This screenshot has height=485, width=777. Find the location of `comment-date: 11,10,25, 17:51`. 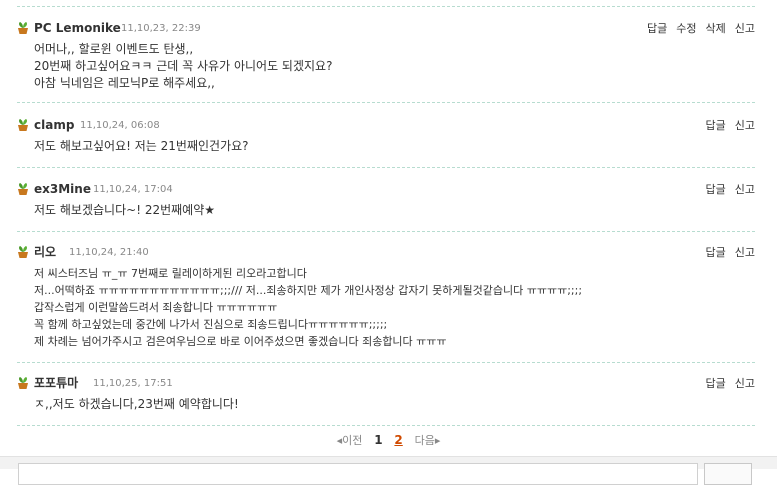

comment-date: 11,10,25, 17:51 is located at coordinates (133, 383).